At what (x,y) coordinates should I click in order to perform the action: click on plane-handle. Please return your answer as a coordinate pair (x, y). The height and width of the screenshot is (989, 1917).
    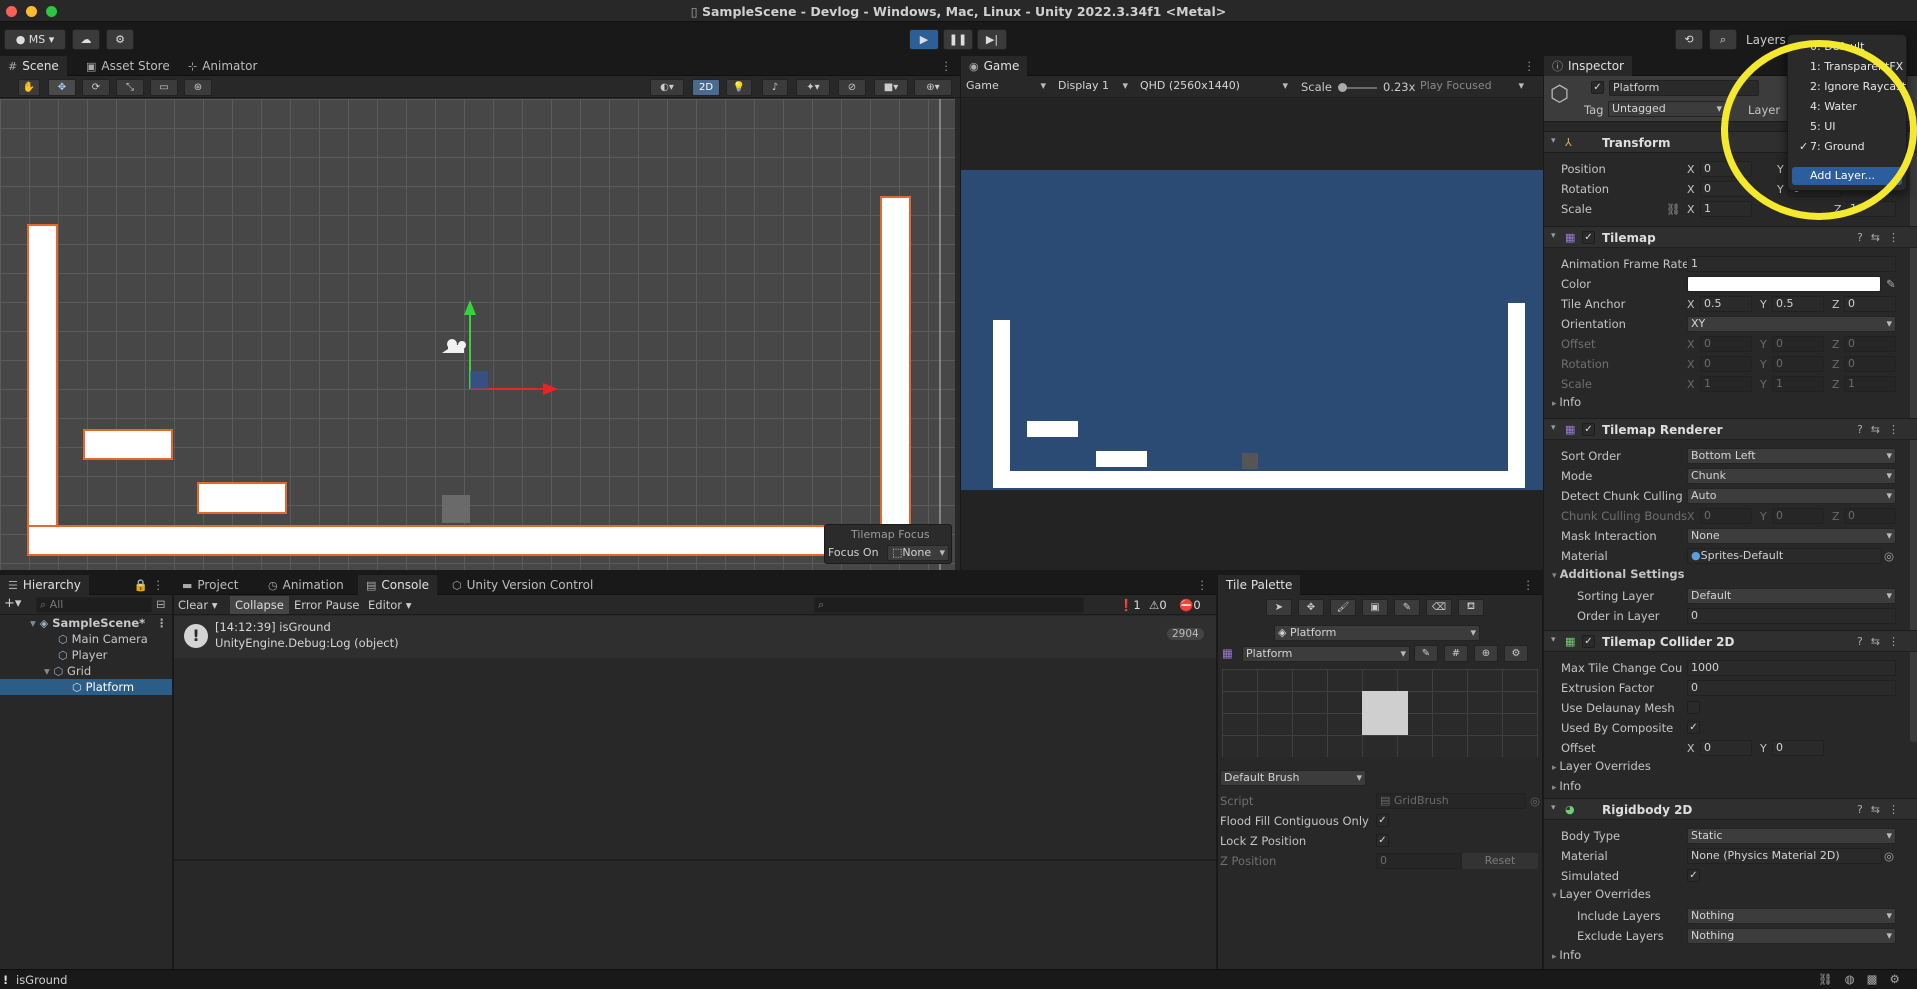
    Looking at the image, I should click on (479, 380).